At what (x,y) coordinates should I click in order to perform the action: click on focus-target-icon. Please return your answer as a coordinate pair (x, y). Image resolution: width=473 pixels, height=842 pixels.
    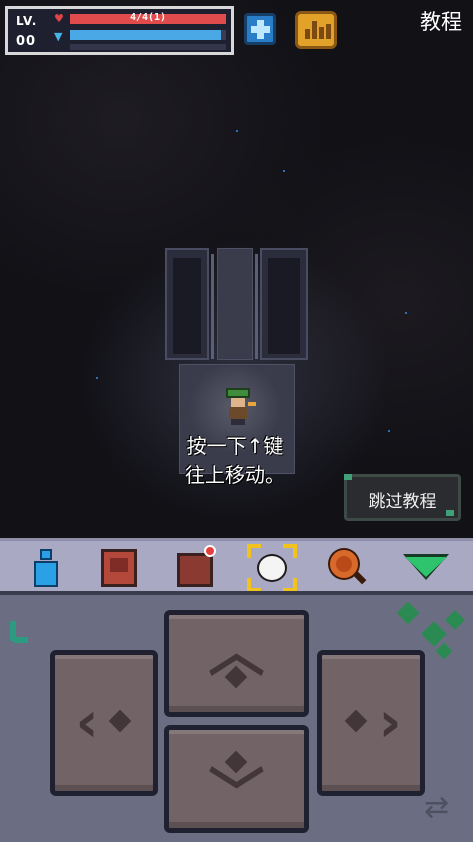
    Looking at the image, I should click on (272, 568).